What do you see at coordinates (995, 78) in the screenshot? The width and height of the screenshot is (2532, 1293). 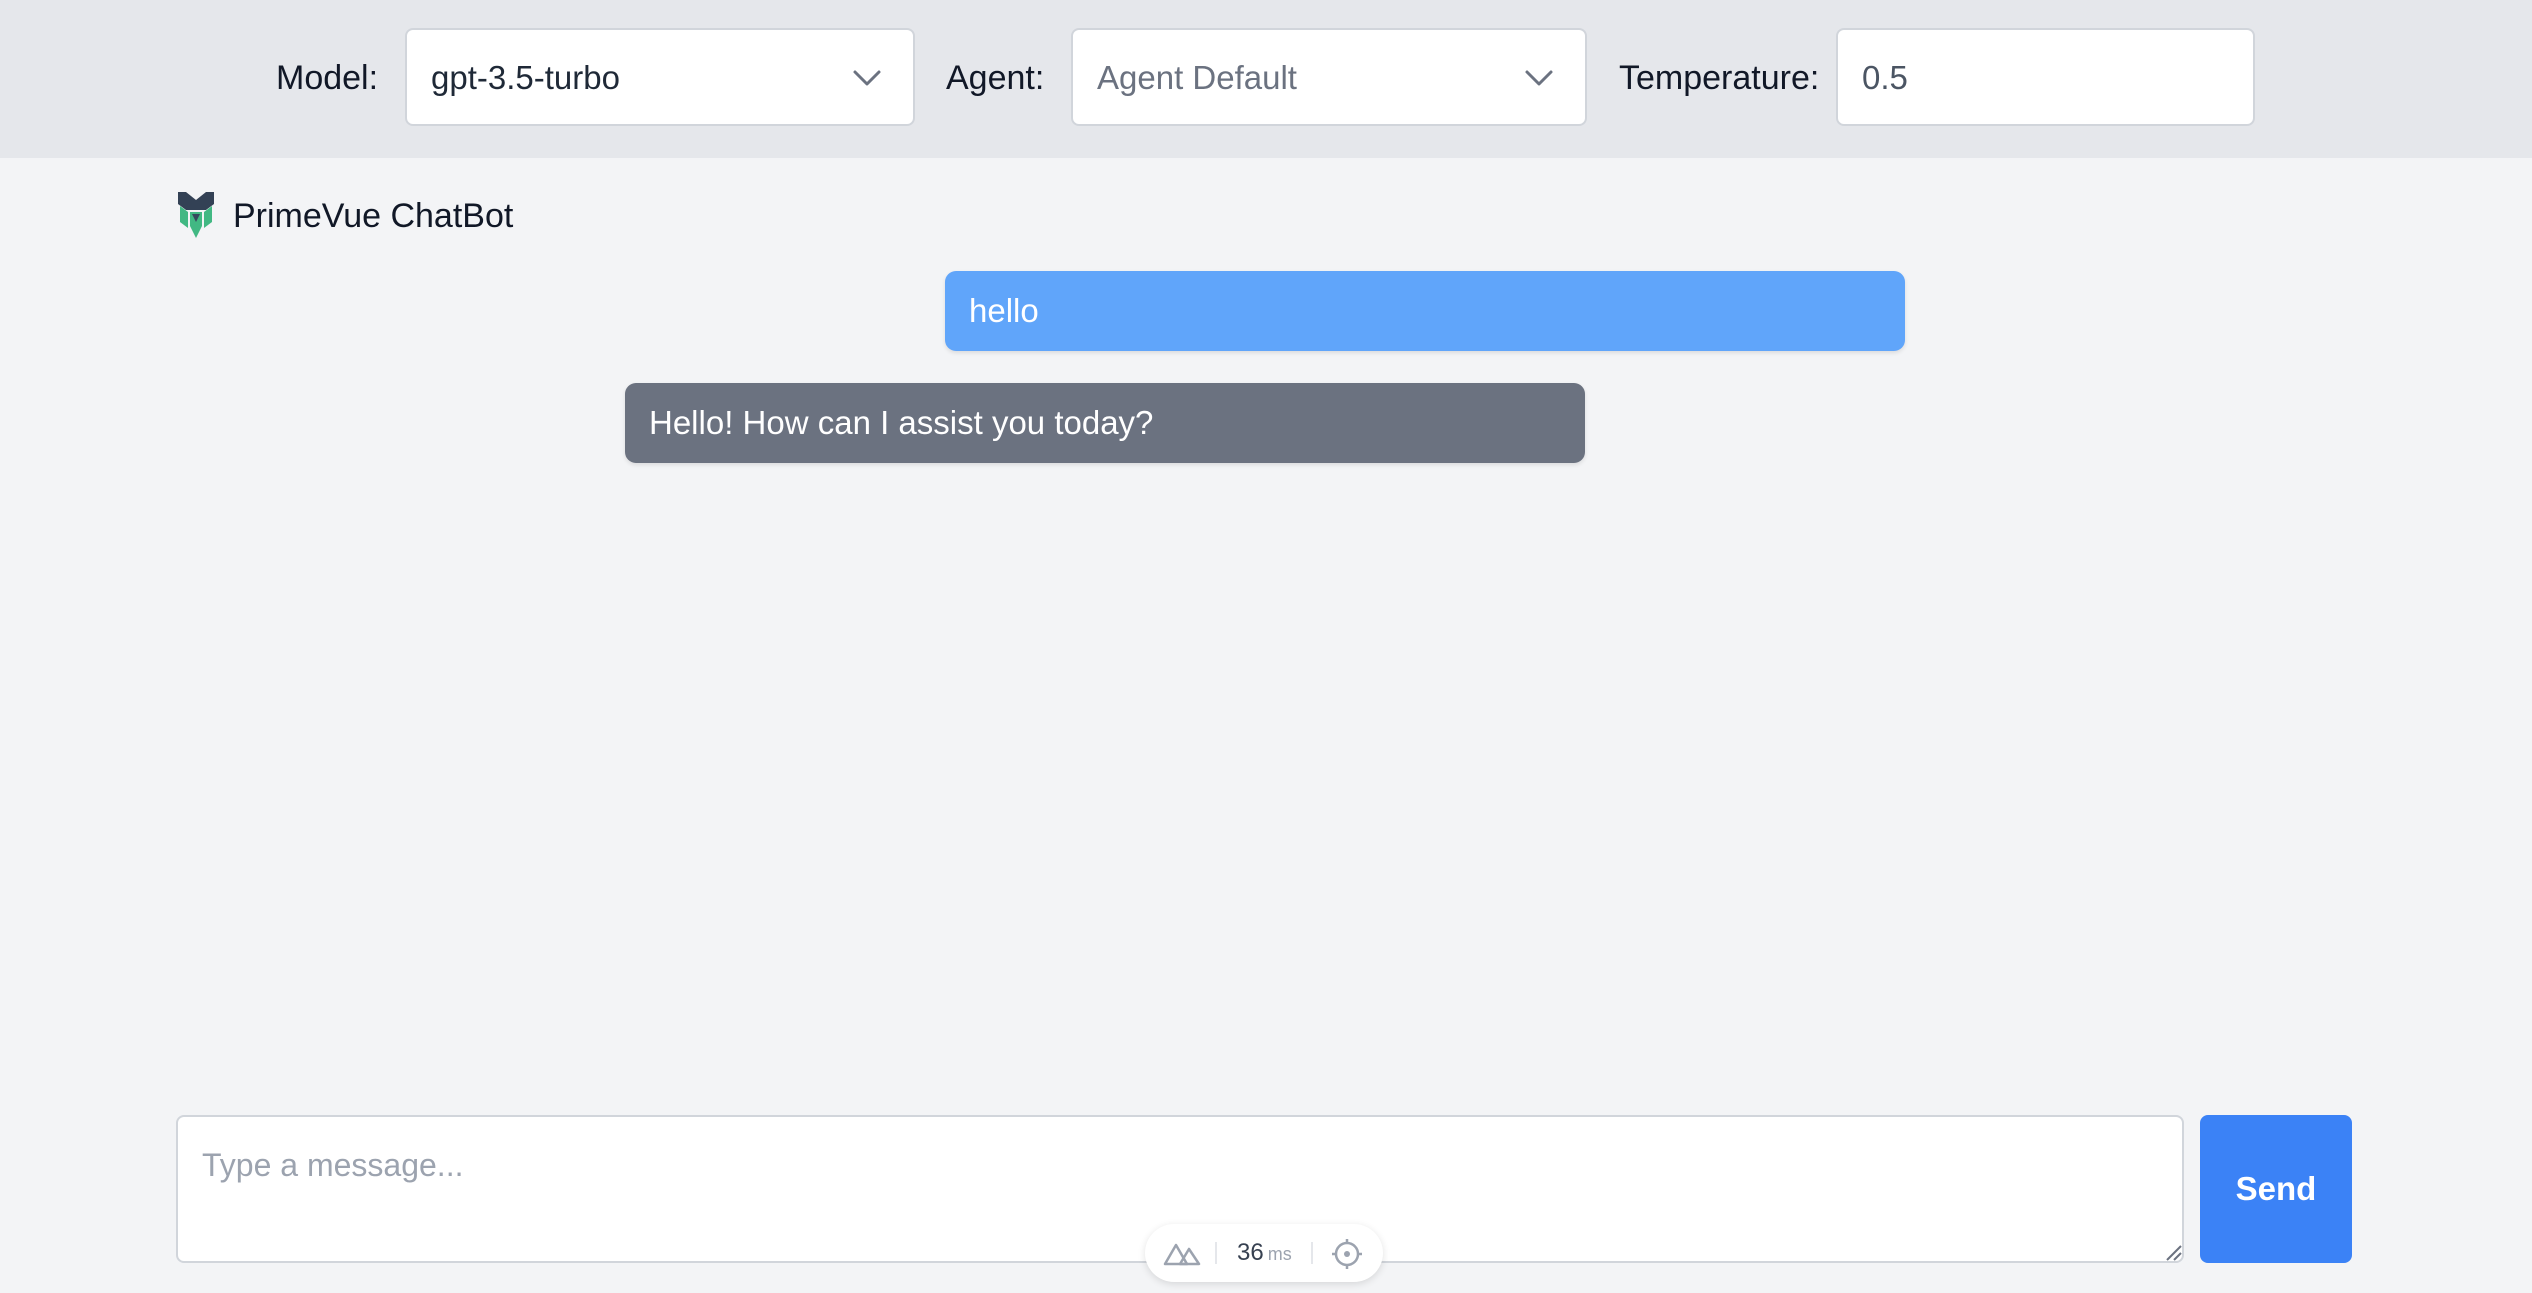 I see `agent-label: Agent:` at bounding box center [995, 78].